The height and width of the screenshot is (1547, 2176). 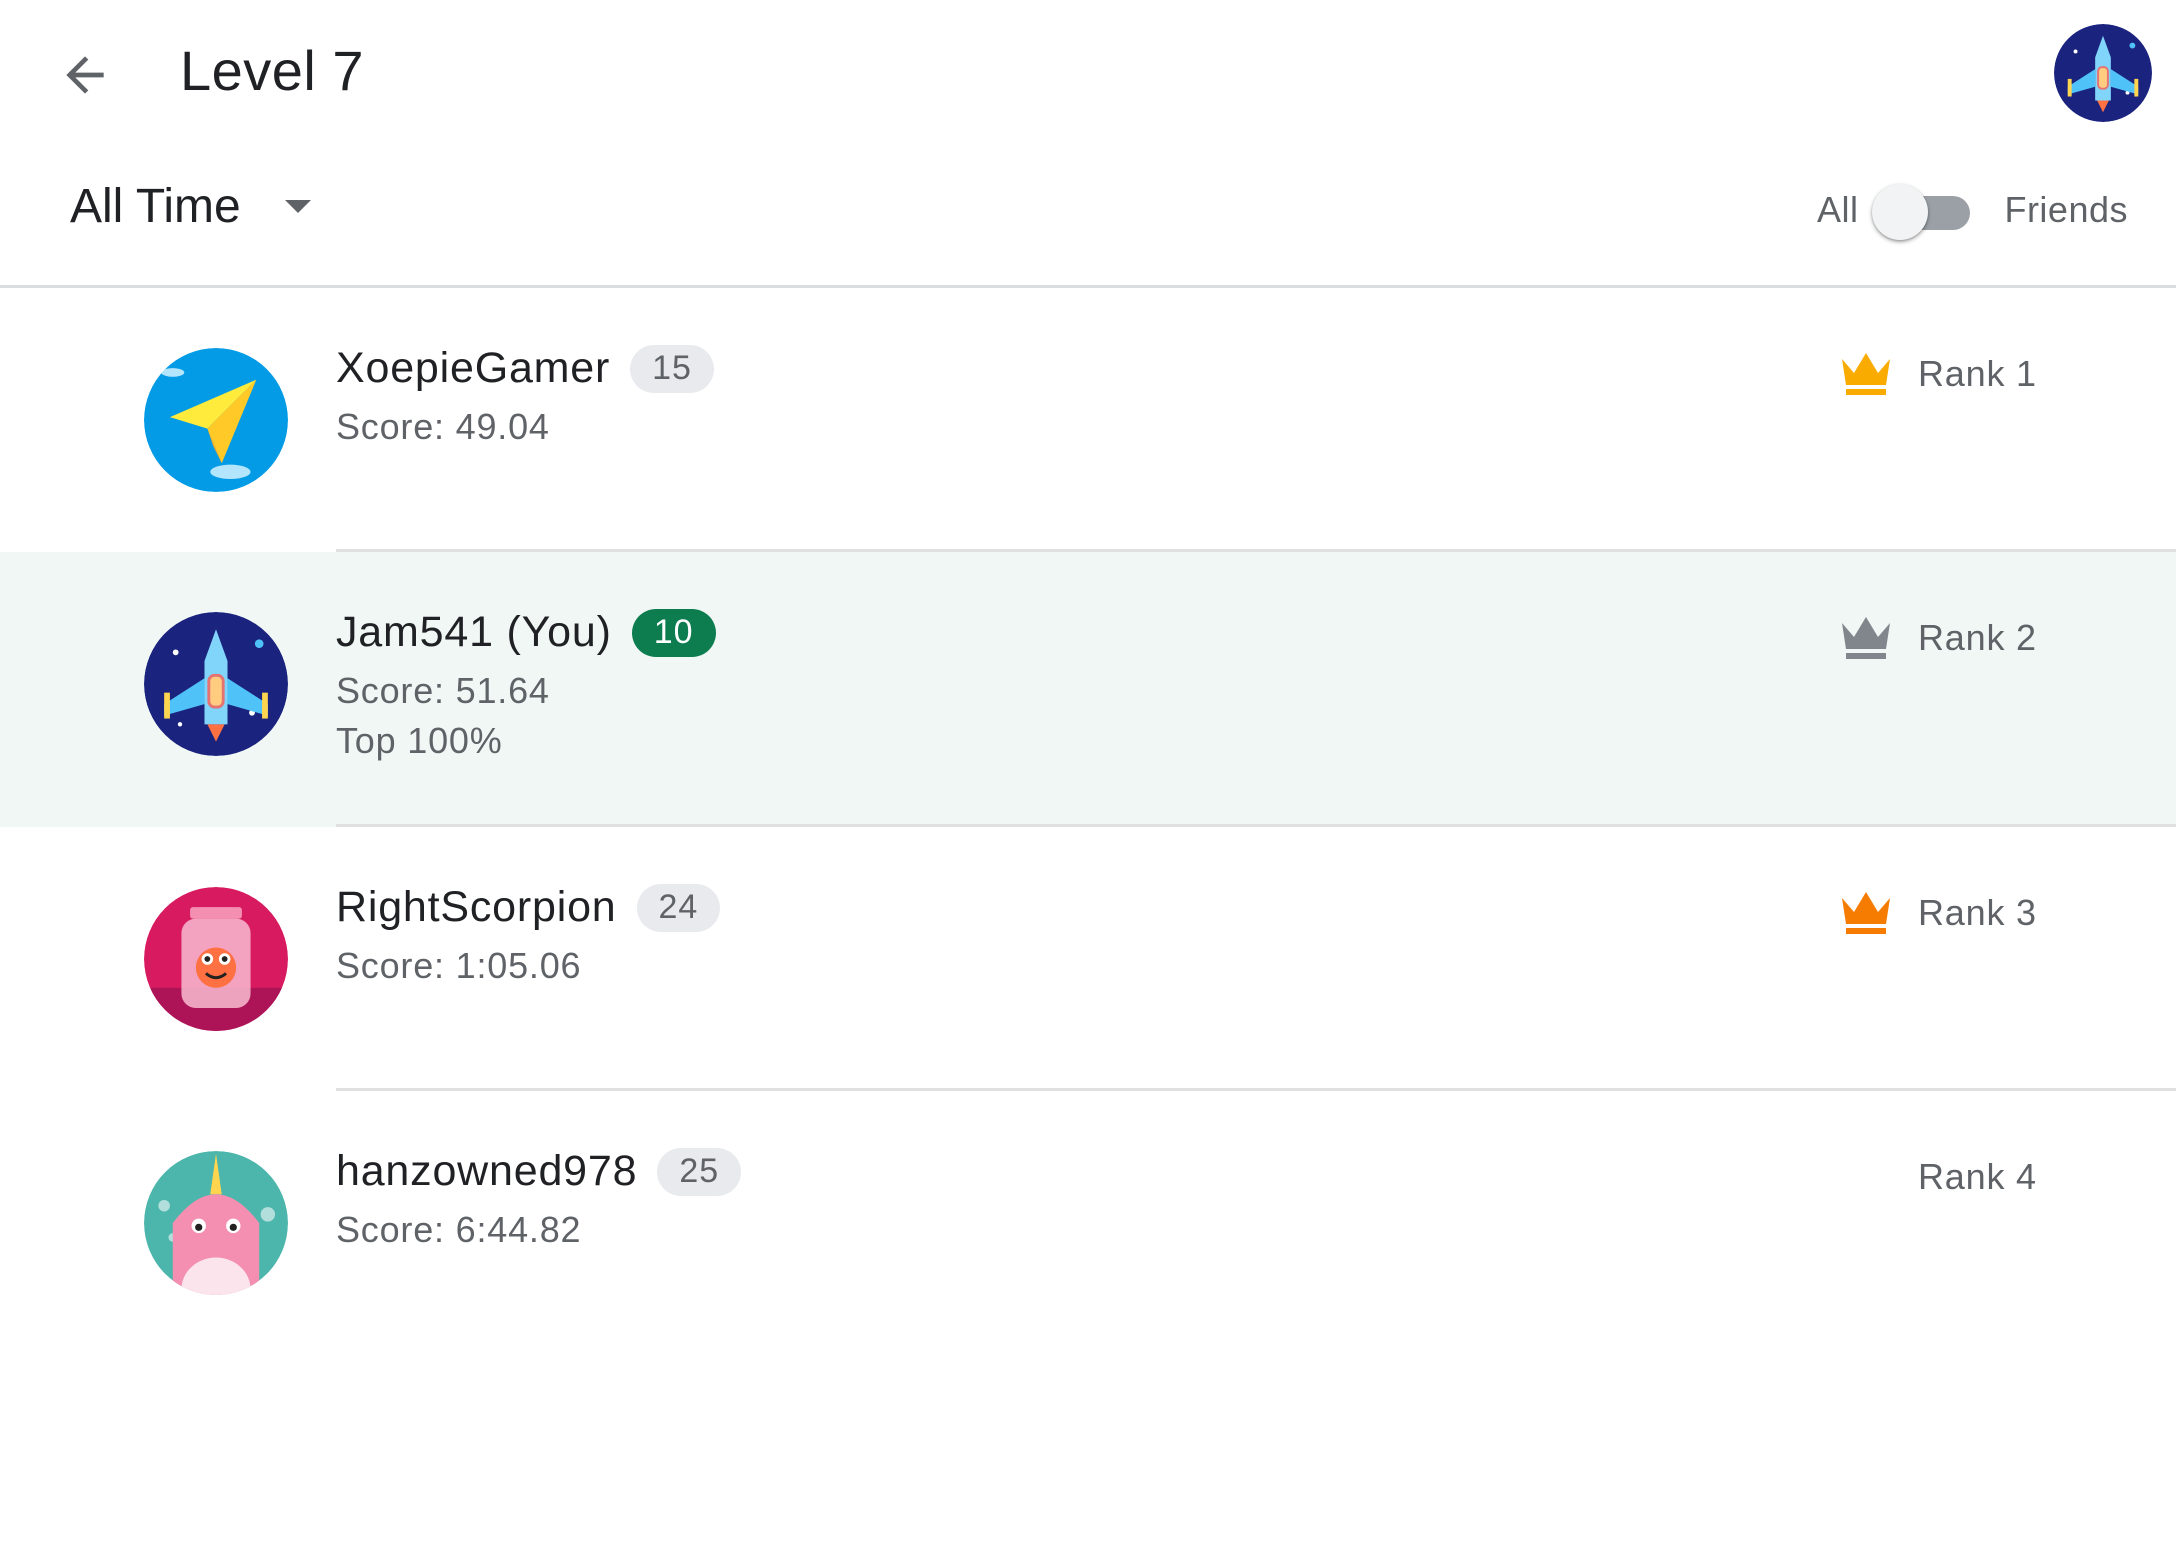 I want to click on narwhal-avatar-icon, so click(x=216, y=1223).